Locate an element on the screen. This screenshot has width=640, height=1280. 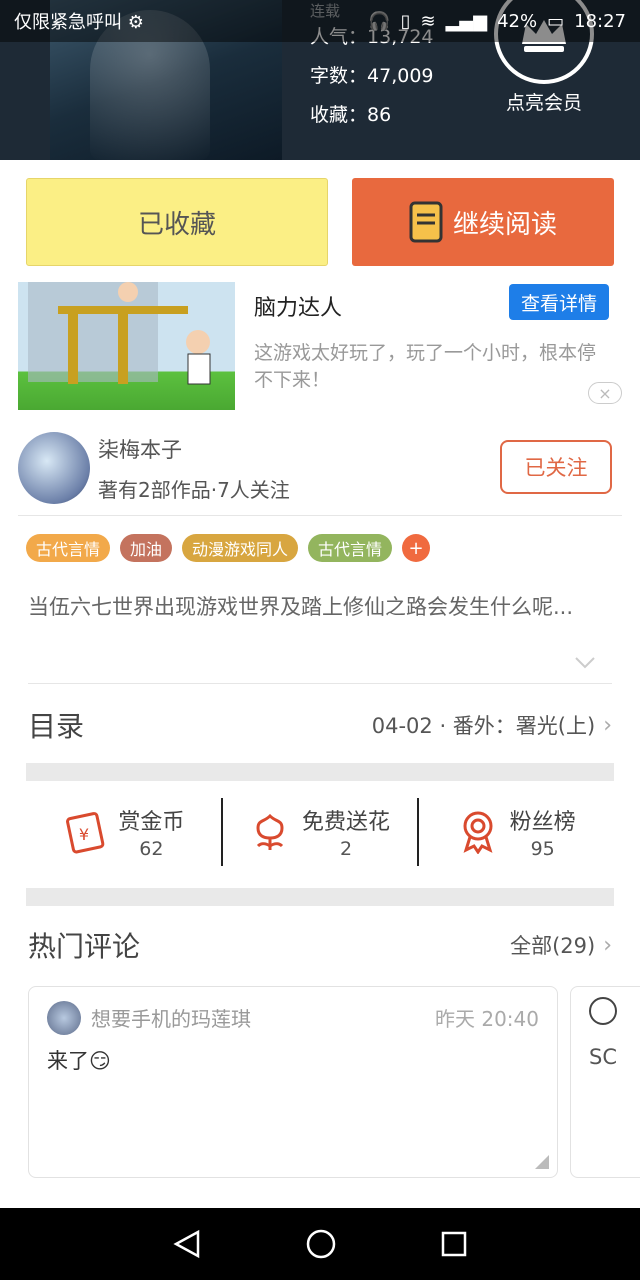
table-of-contents-row: 目录 04-02 · 番外：署光(上) › is located at coordinates (320, 725).